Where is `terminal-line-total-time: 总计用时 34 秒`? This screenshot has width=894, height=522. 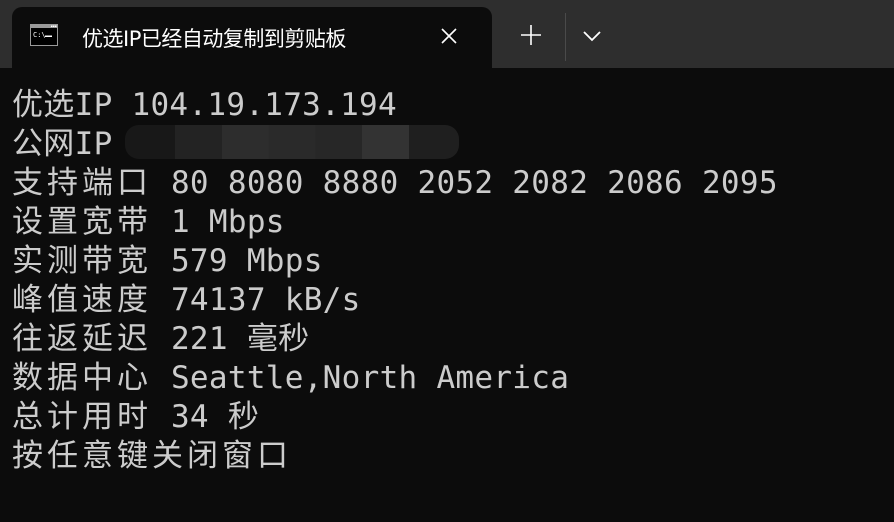
terminal-line-total-time: 总计用时 34 秒 is located at coordinates (135, 417).